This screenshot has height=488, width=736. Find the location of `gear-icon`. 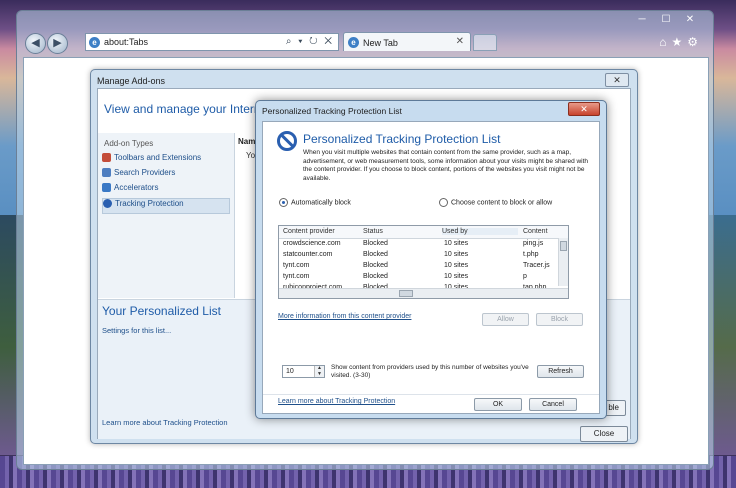

gear-icon is located at coordinates (106, 158).